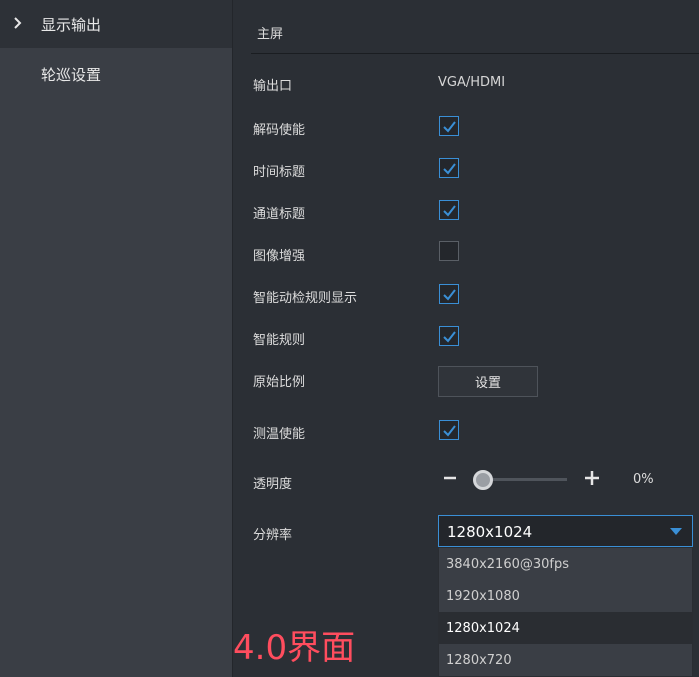 This screenshot has height=677, width=699. I want to click on transparency-slider-thumb, so click(483, 480).